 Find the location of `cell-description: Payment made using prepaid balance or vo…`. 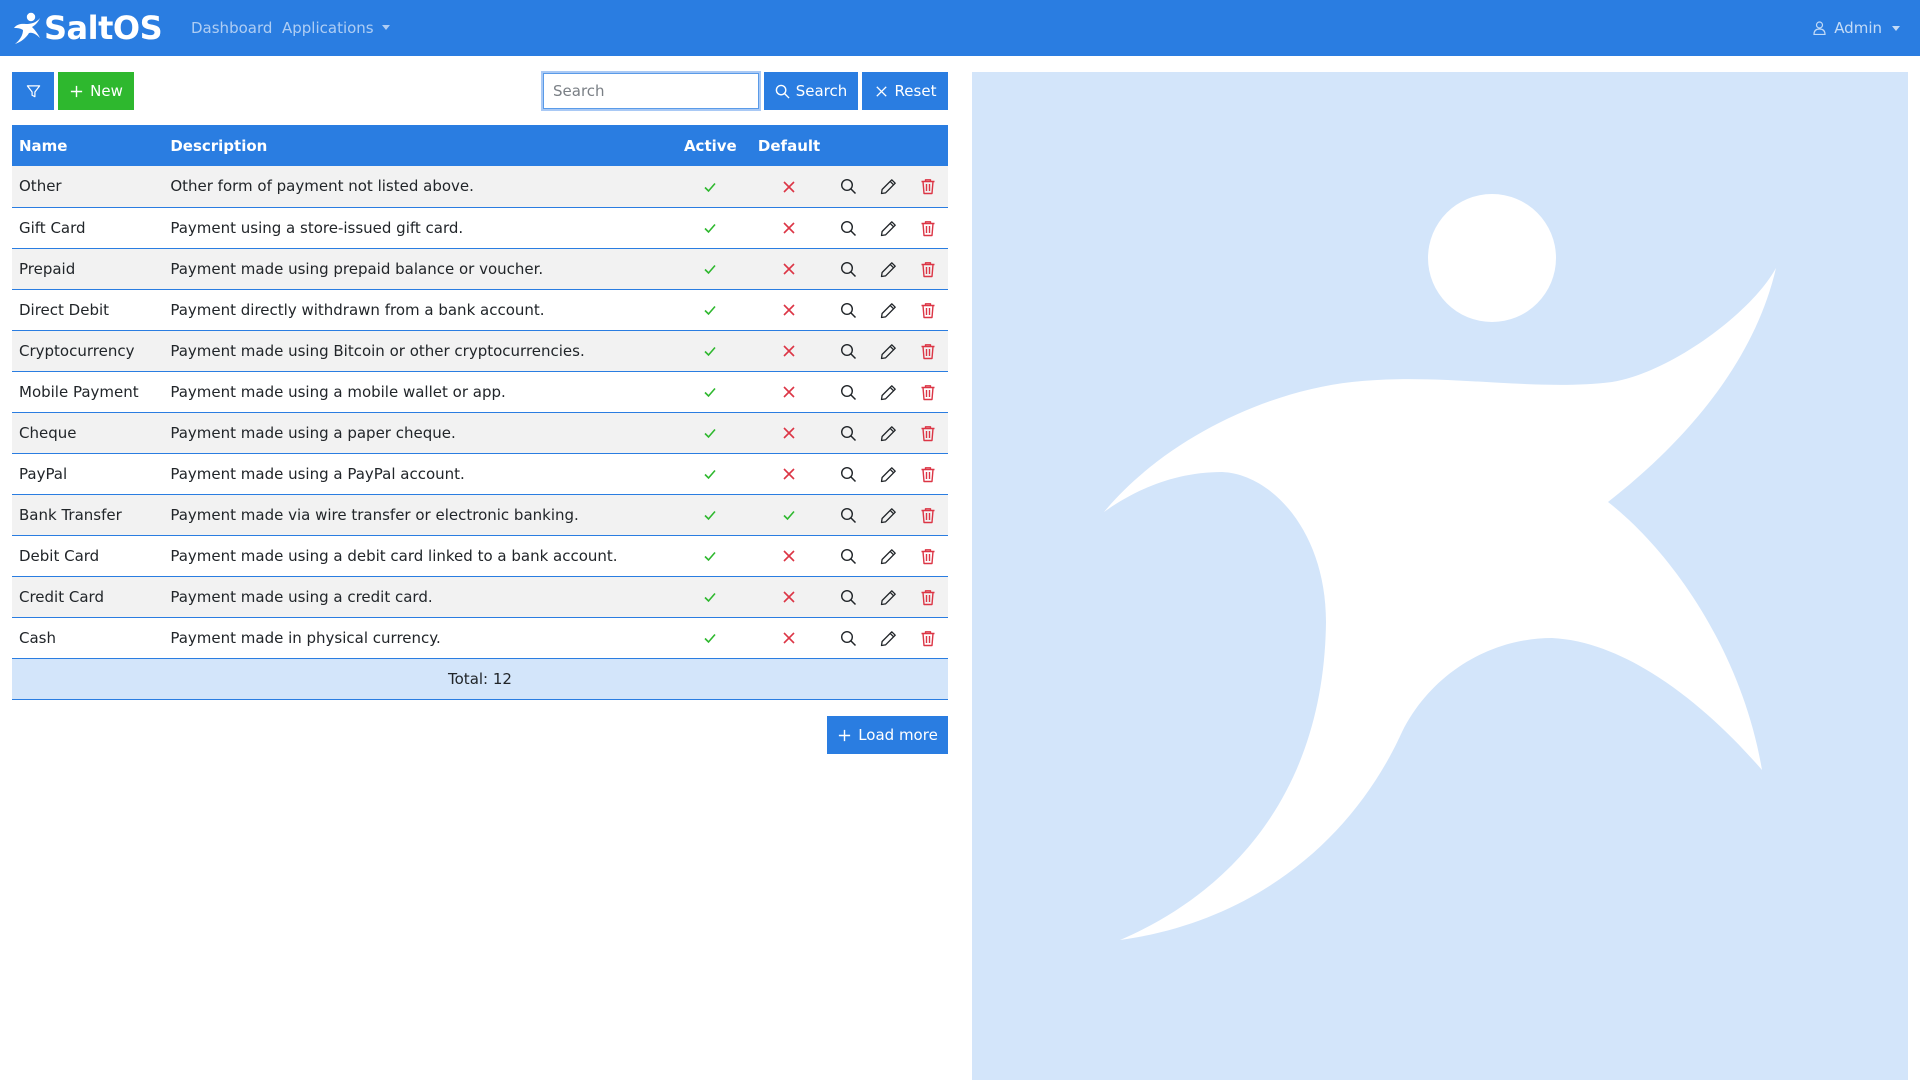

cell-description: Payment made using prepaid balance or vo… is located at coordinates (357, 268).